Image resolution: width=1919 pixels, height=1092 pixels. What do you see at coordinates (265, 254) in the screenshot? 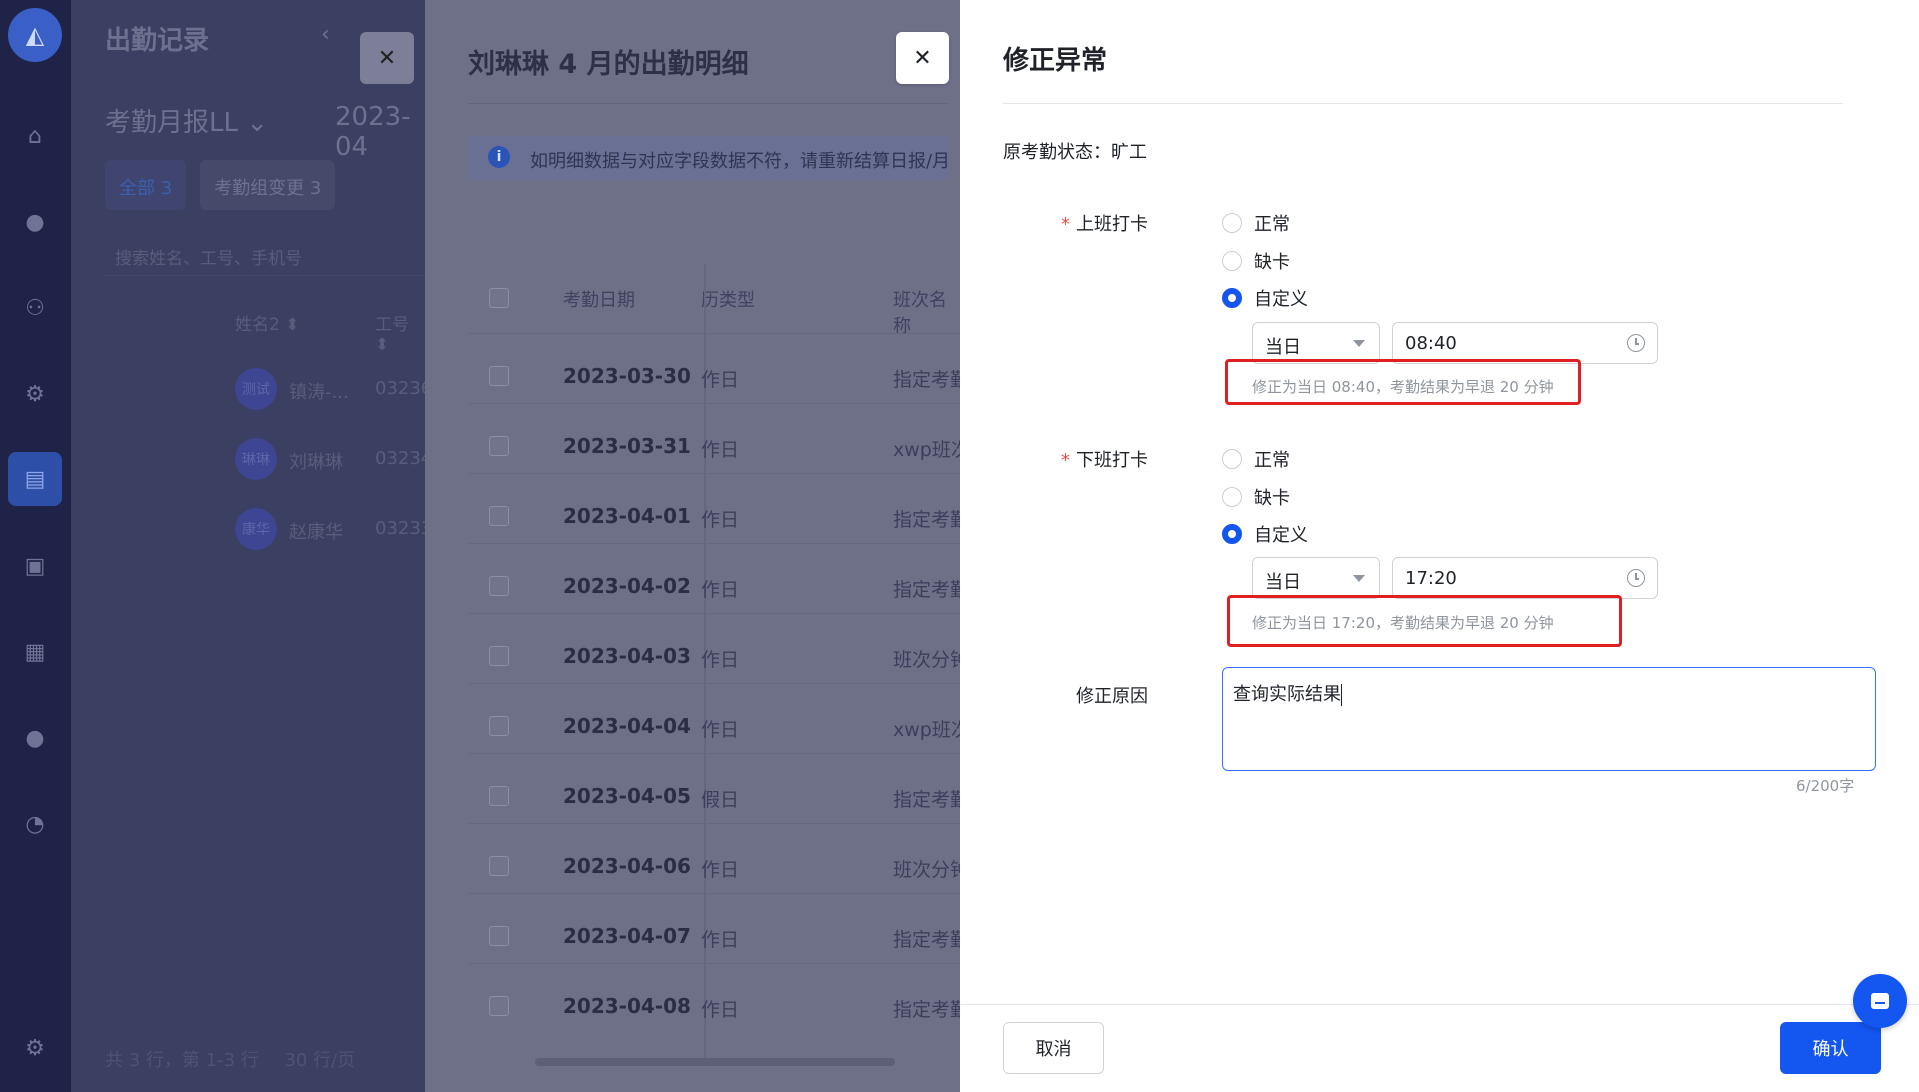
I see `search-input: 搜索姓名、工号、手机号` at bounding box center [265, 254].